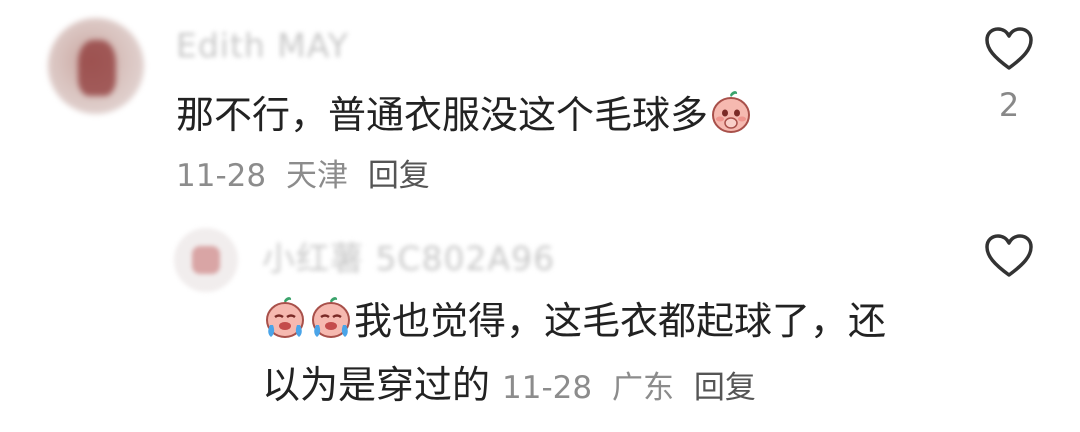  I want to click on comment-text: 那不行，普通衣服没这个毛球多, so click(465, 111).